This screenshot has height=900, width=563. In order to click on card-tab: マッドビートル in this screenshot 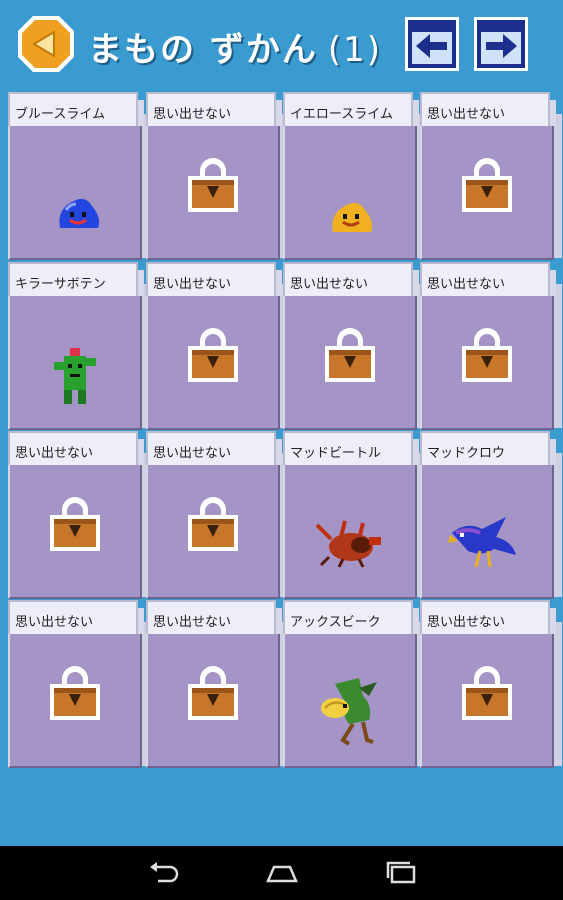, I will do `click(351, 448)`.